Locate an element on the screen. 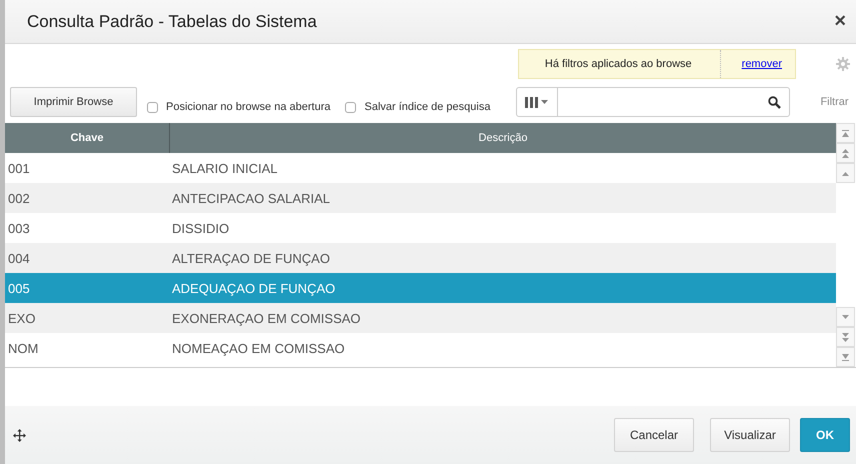  table-cell-text: 003 is located at coordinates (19, 228).